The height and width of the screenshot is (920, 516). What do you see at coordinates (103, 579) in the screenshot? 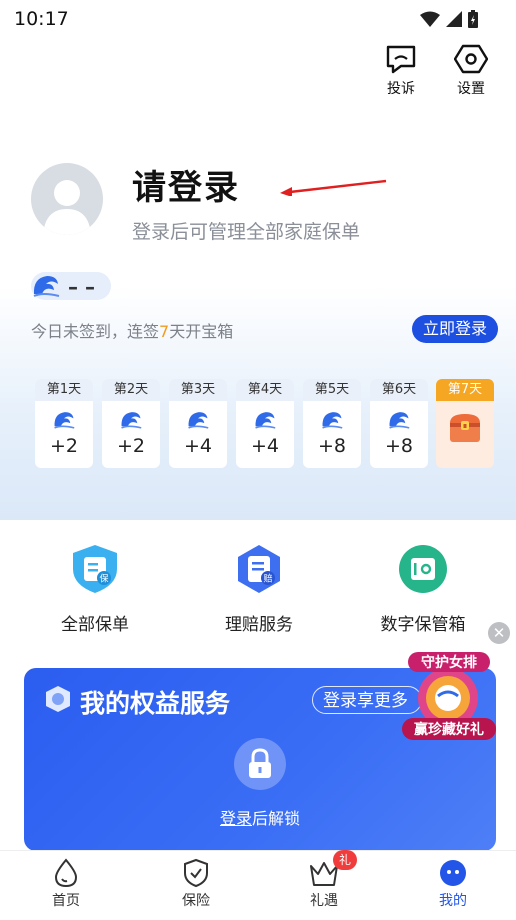
I see `policy-badge: 保` at bounding box center [103, 579].